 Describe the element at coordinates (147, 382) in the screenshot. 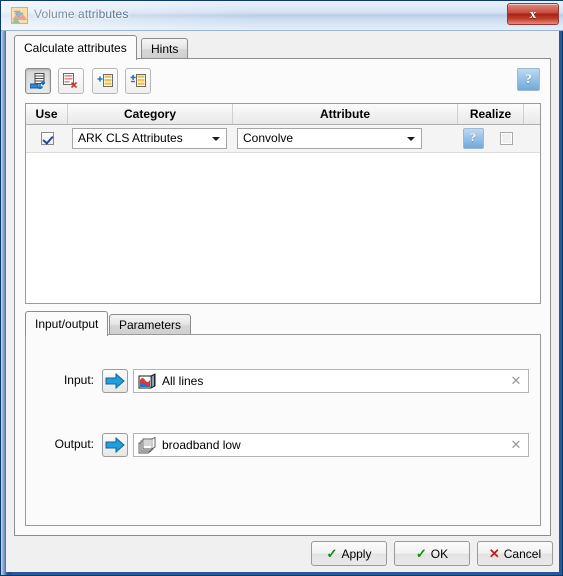

I see `seismic-volume-icon` at that location.